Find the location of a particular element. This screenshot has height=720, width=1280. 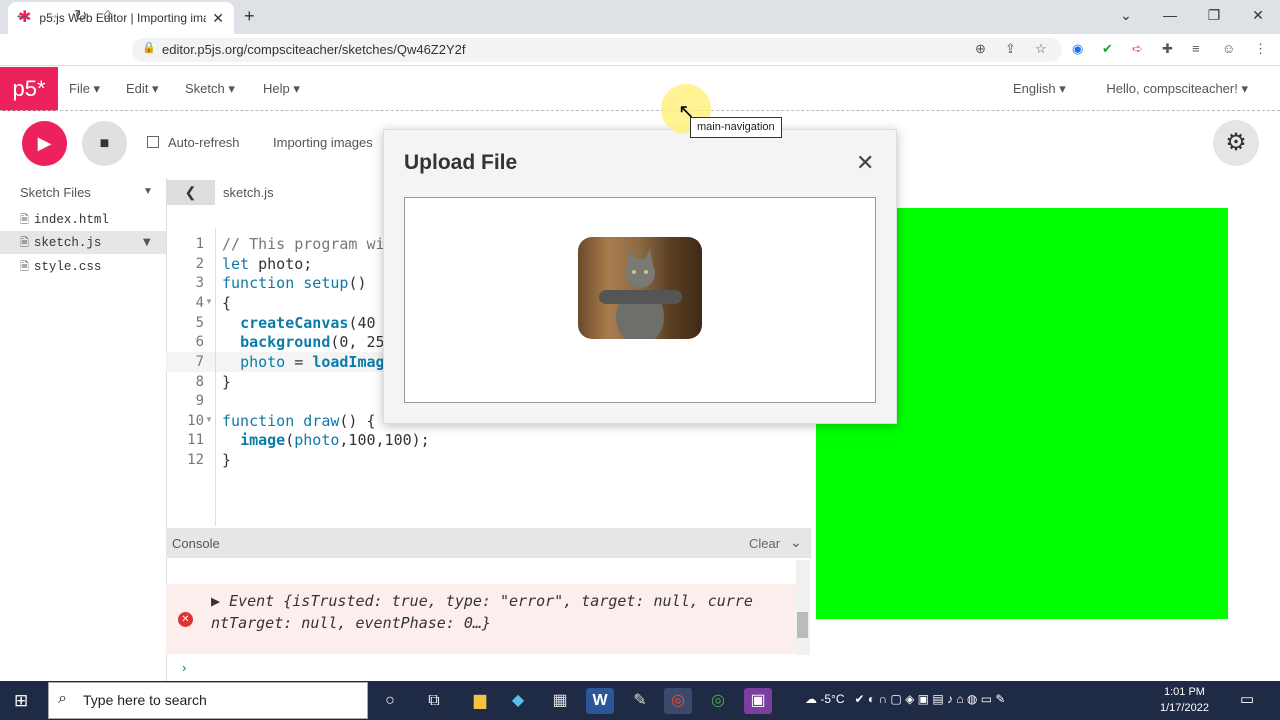

tooltip: main-navigation is located at coordinates (736, 127).